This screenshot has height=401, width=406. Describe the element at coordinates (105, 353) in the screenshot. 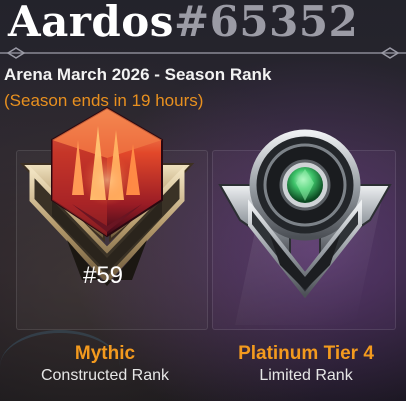

I see `constructed-rank-name: Mythic` at that location.